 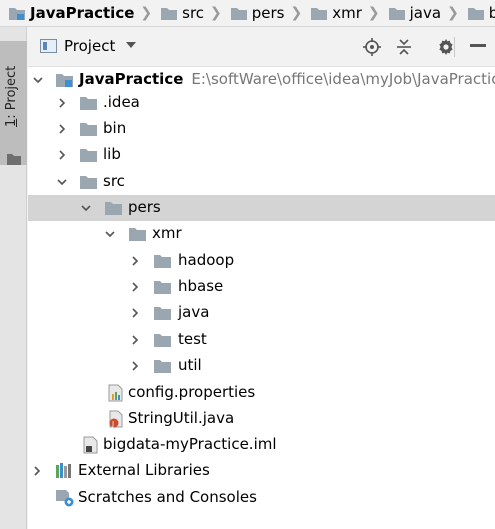 What do you see at coordinates (372, 47) in the screenshot?
I see `locate-icon` at bounding box center [372, 47].